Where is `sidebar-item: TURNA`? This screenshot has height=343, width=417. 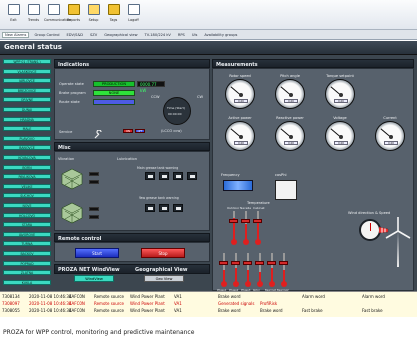 sidebar-item: TURNA is located at coordinates (27, 244).